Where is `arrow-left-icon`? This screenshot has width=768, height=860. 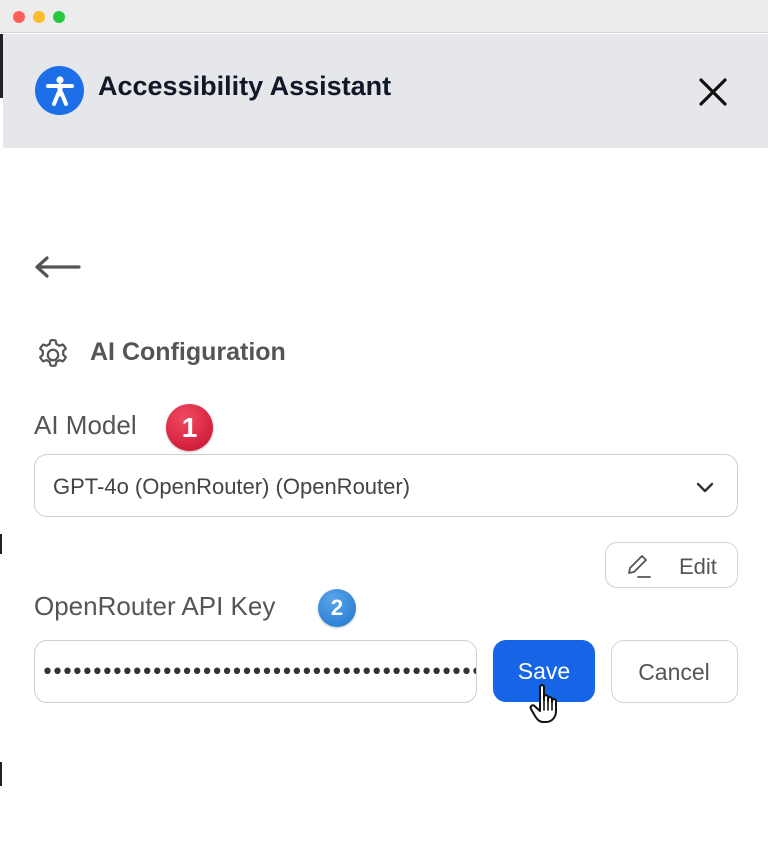
arrow-left-icon is located at coordinates (58, 267).